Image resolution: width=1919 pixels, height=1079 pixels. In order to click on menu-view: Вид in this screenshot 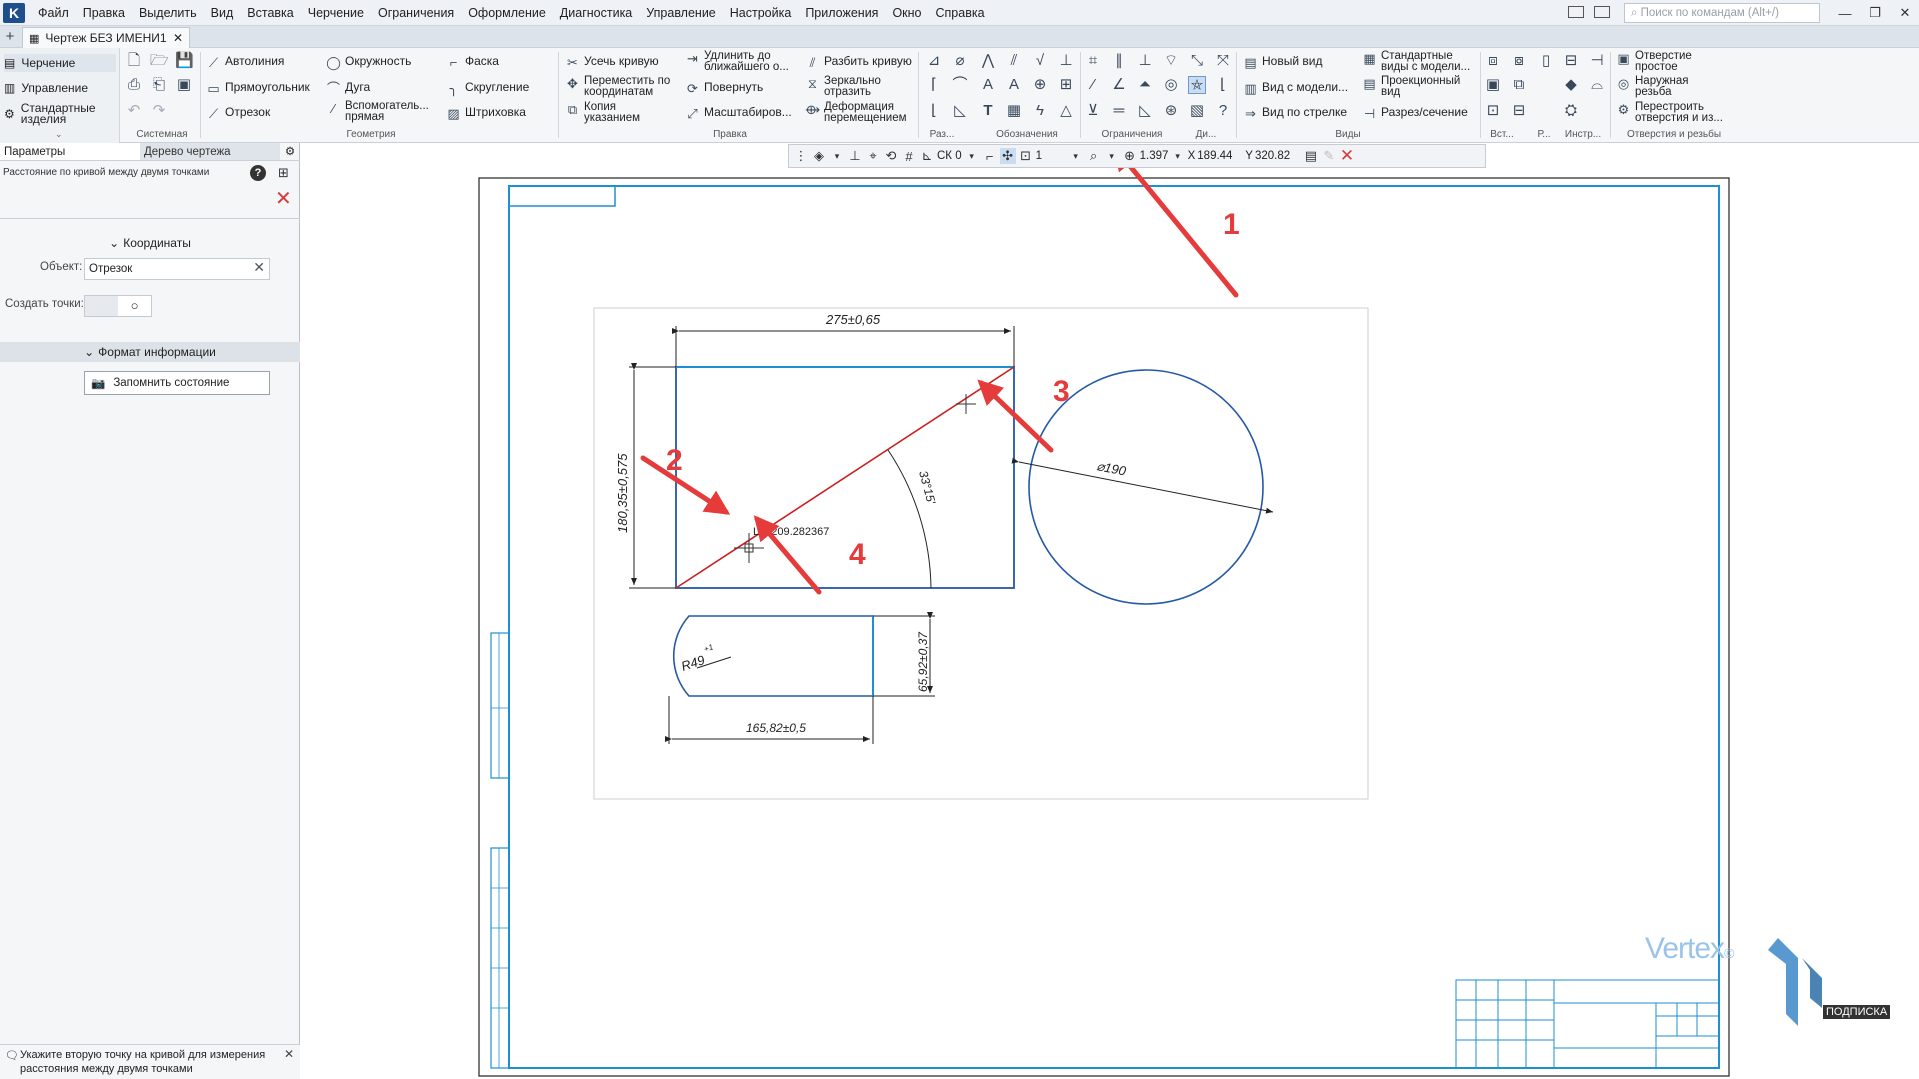, I will do `click(222, 13)`.